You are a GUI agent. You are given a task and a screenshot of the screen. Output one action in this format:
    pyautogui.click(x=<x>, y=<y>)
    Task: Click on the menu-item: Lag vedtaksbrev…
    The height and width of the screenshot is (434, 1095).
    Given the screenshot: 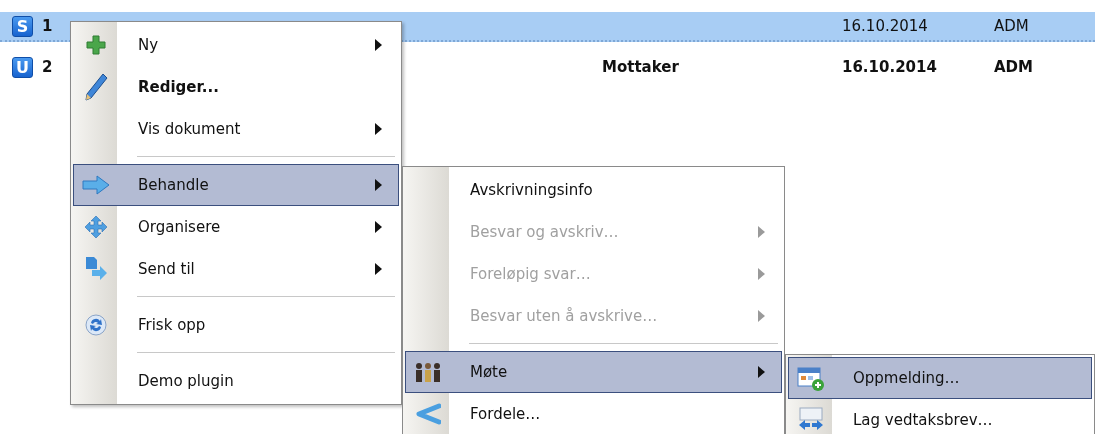 What is the action you would take?
    pyautogui.click(x=940, y=416)
    